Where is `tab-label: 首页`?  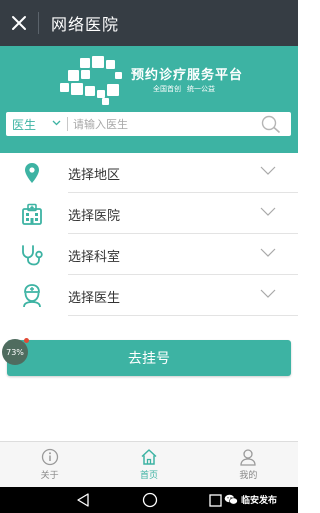
tab-label: 首页 is located at coordinates (148, 476).